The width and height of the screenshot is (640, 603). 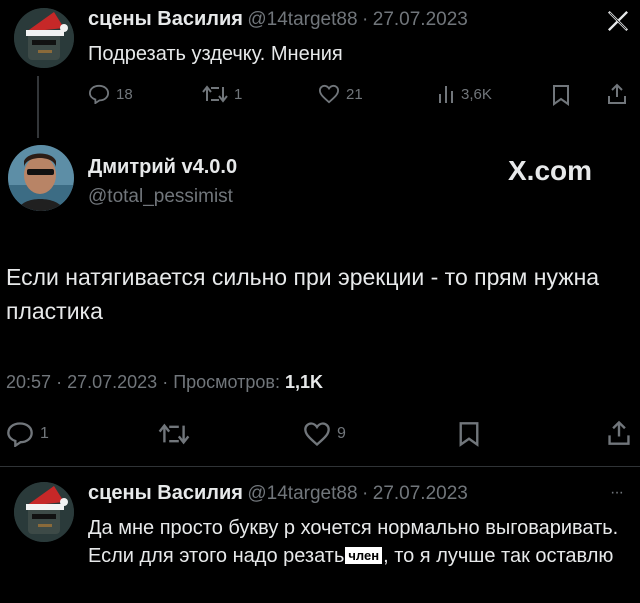 I want to click on like-button: 21, so click(x=340, y=94).